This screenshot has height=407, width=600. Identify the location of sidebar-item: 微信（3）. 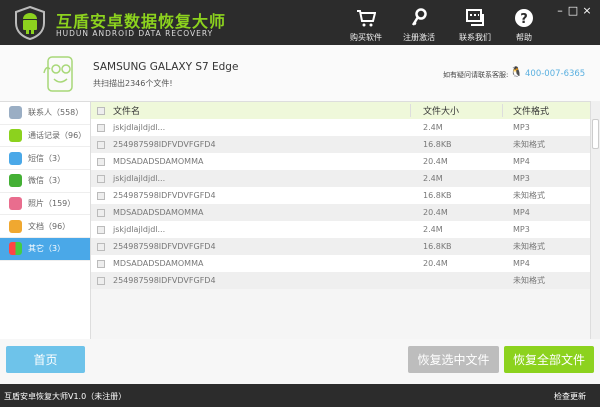
(45, 181).